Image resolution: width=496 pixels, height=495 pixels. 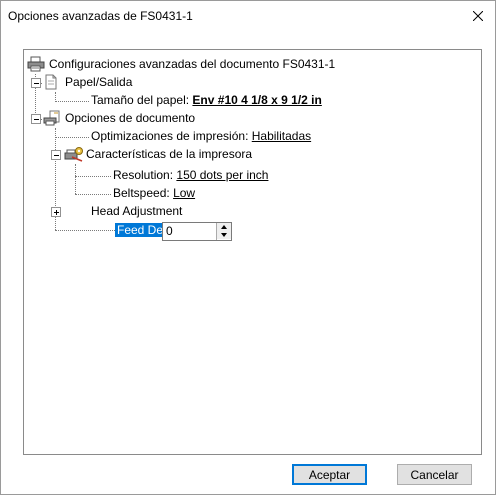 I want to click on paper-output-collapse-toggle, so click(x=36, y=83).